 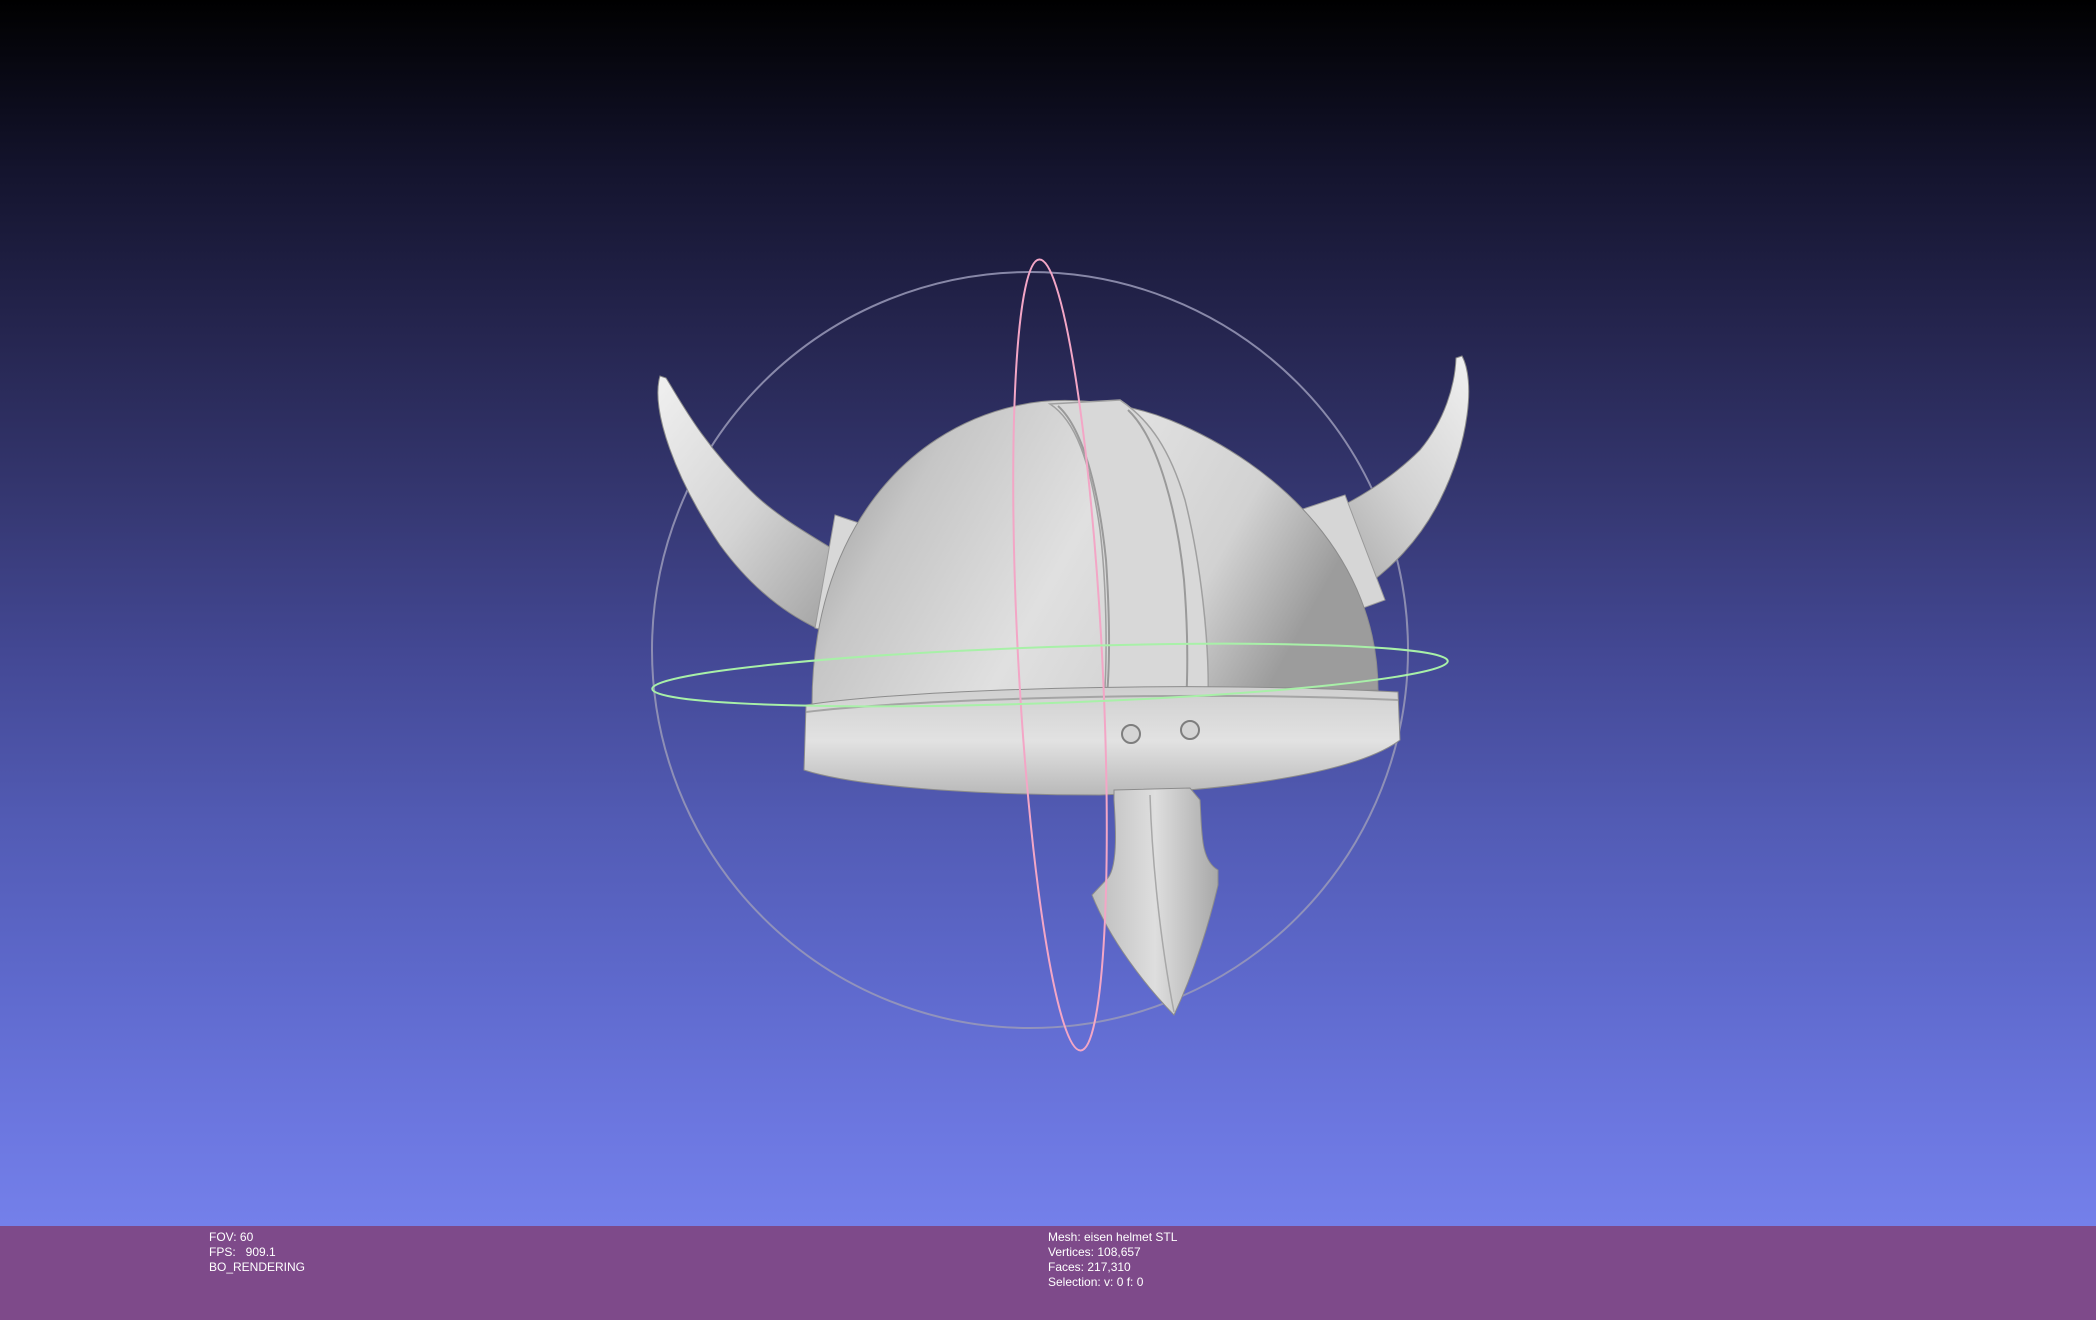 I want to click on helmet-band, so click(x=1102, y=741).